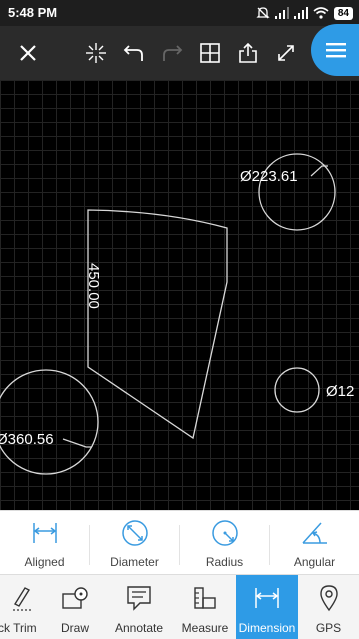 The image size is (359, 639). I want to click on tab-quick-trim-label: Quick Trim, so click(18, 628).